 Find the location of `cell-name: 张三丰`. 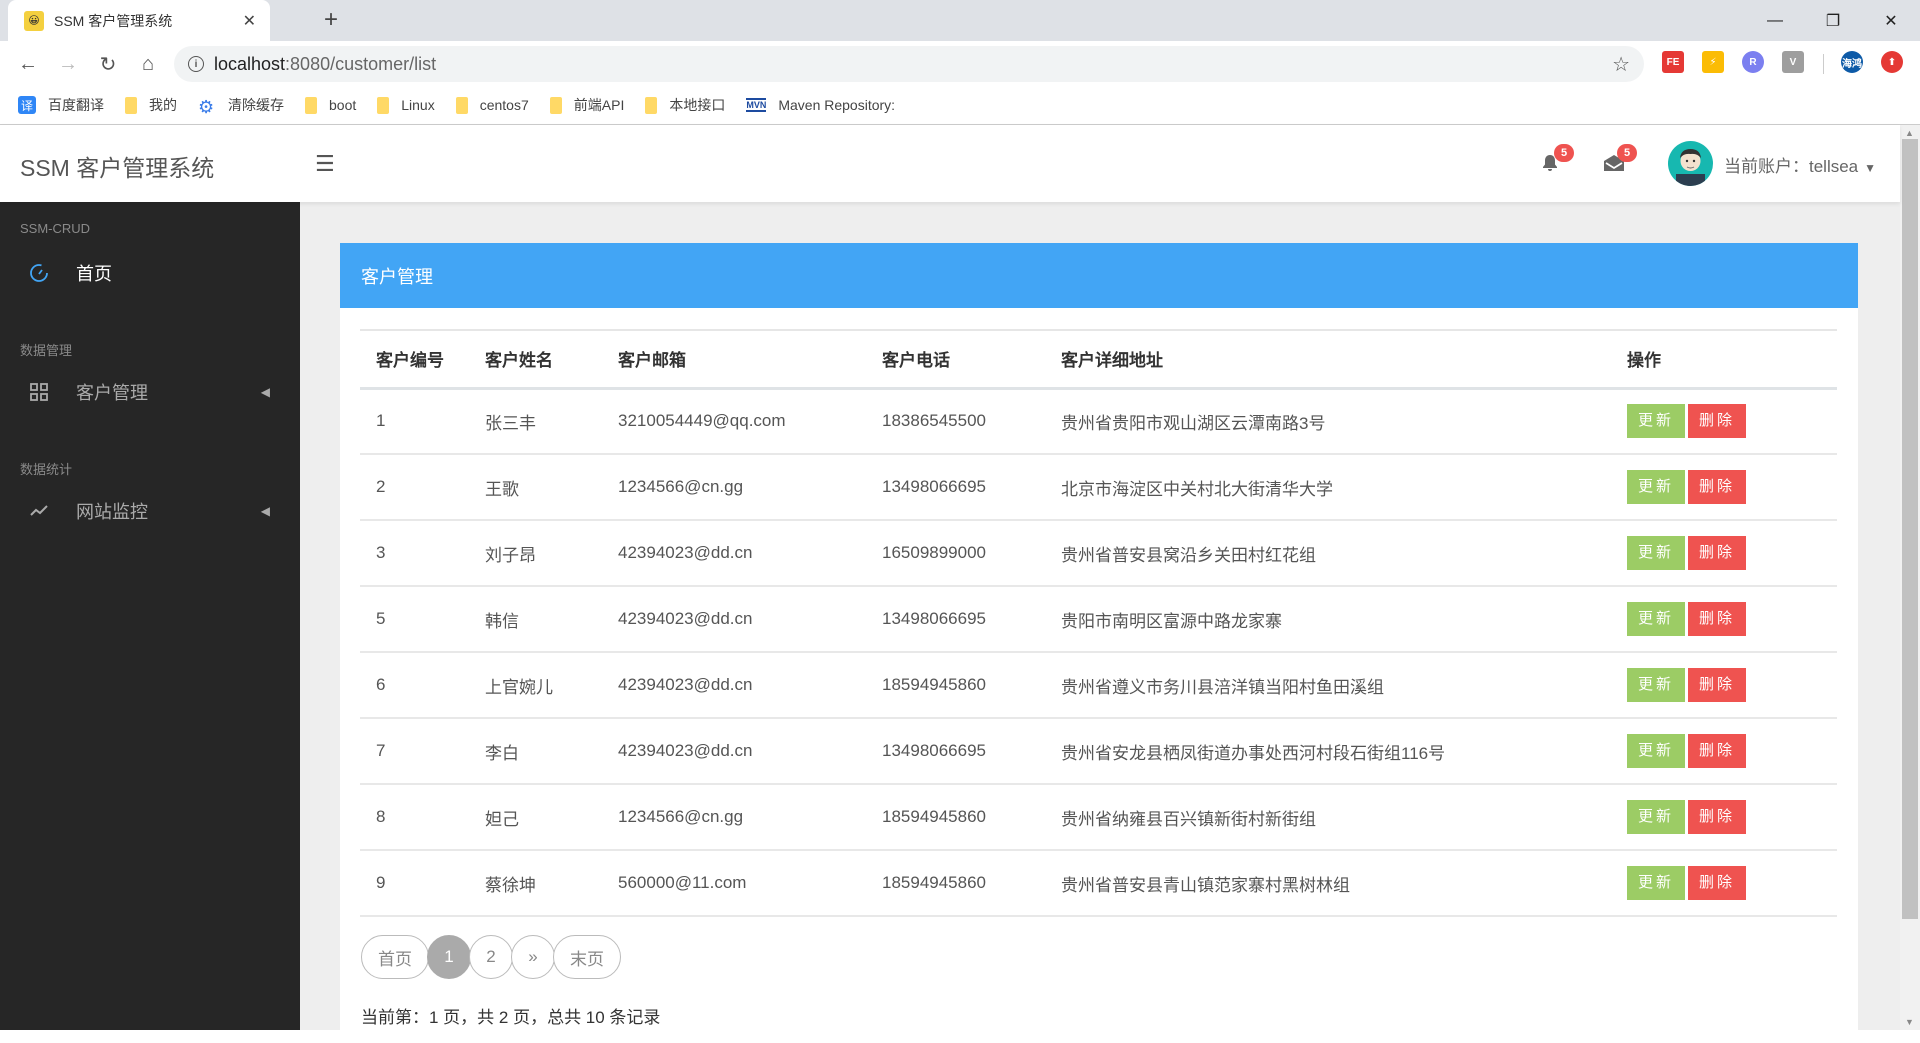

cell-name: 张三丰 is located at coordinates (535, 421).